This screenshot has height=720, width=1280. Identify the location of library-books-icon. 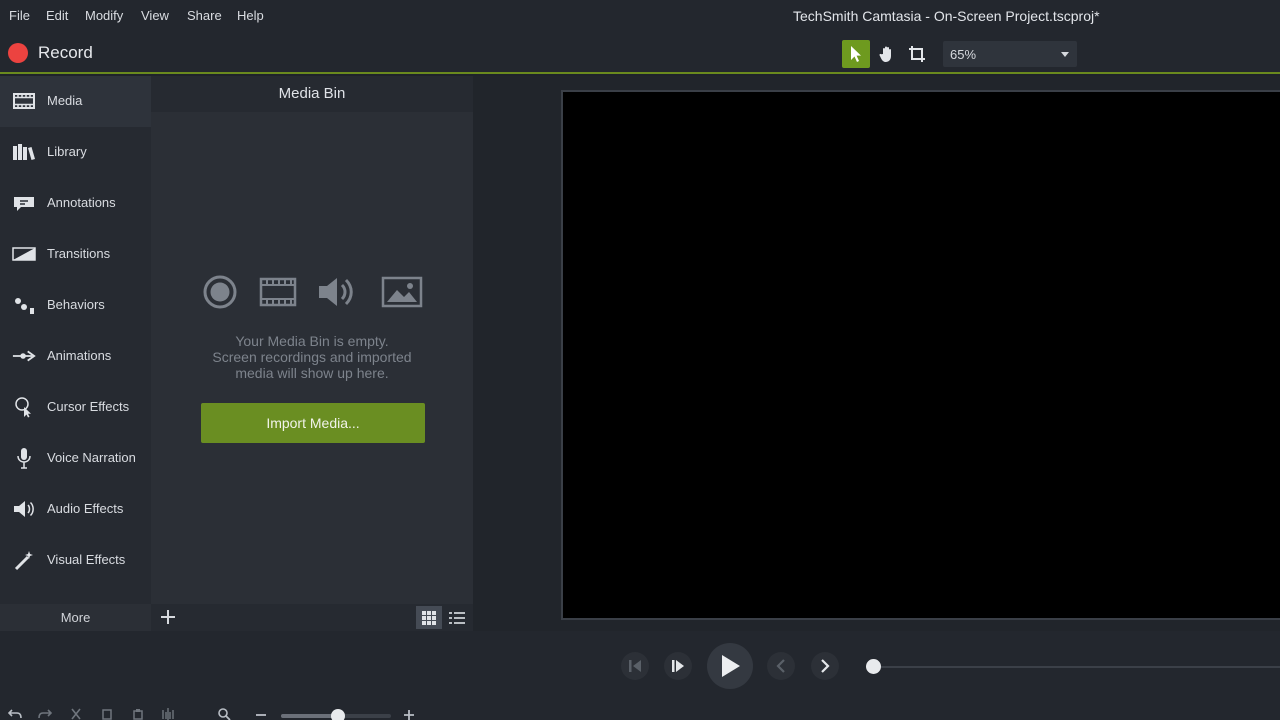
(24, 152).